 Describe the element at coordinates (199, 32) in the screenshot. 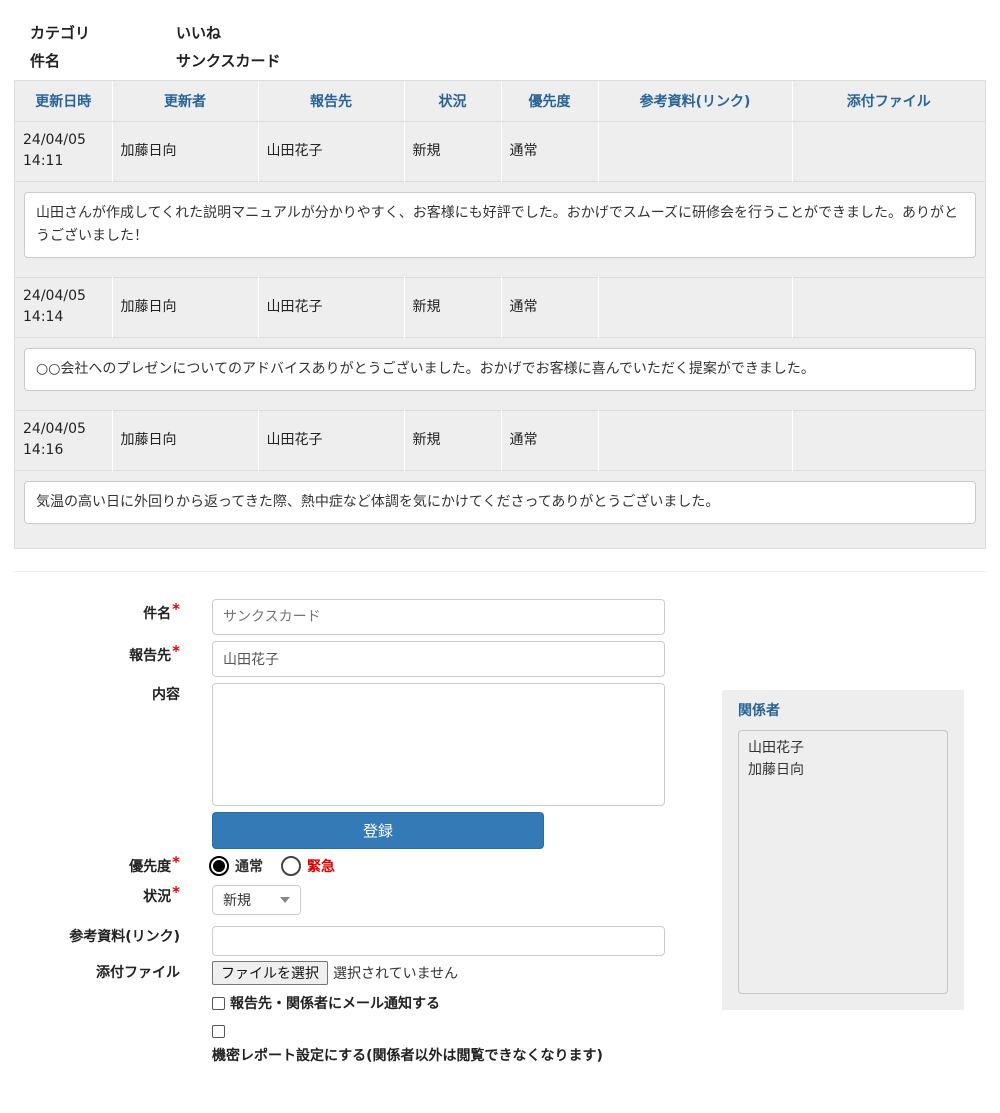

I see `category-value: いいね` at that location.